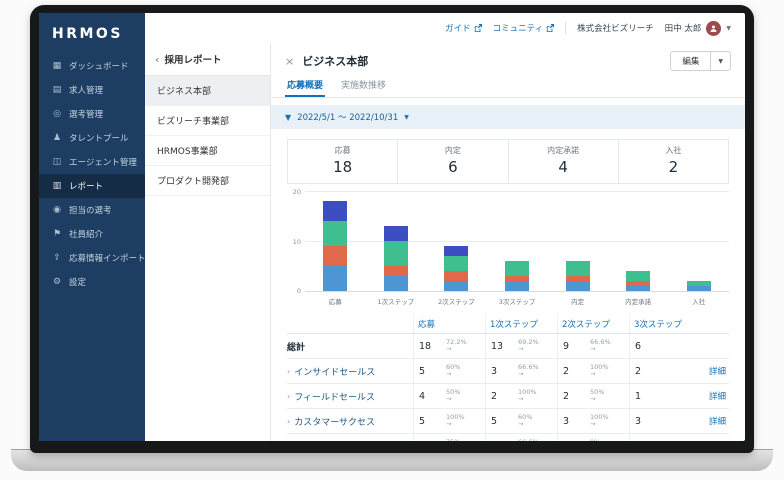  I want to click on sidebar-item-jobs: ▤ 求人管理, so click(92, 90).